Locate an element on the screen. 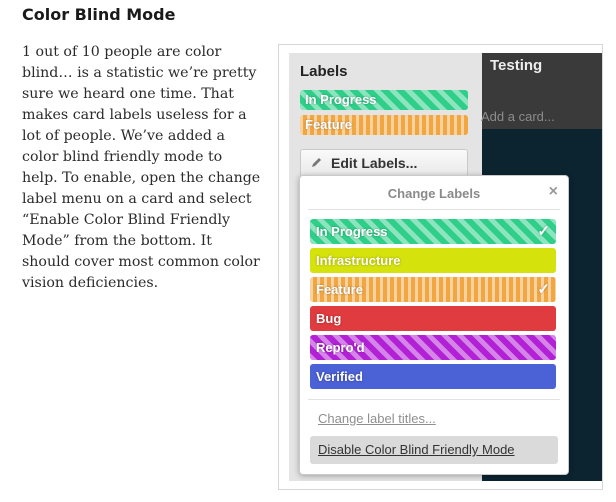 The width and height of the screenshot is (616, 502). disable-color-blind-mode-button: Disable Color Blind Friendly Mode is located at coordinates (434, 450).